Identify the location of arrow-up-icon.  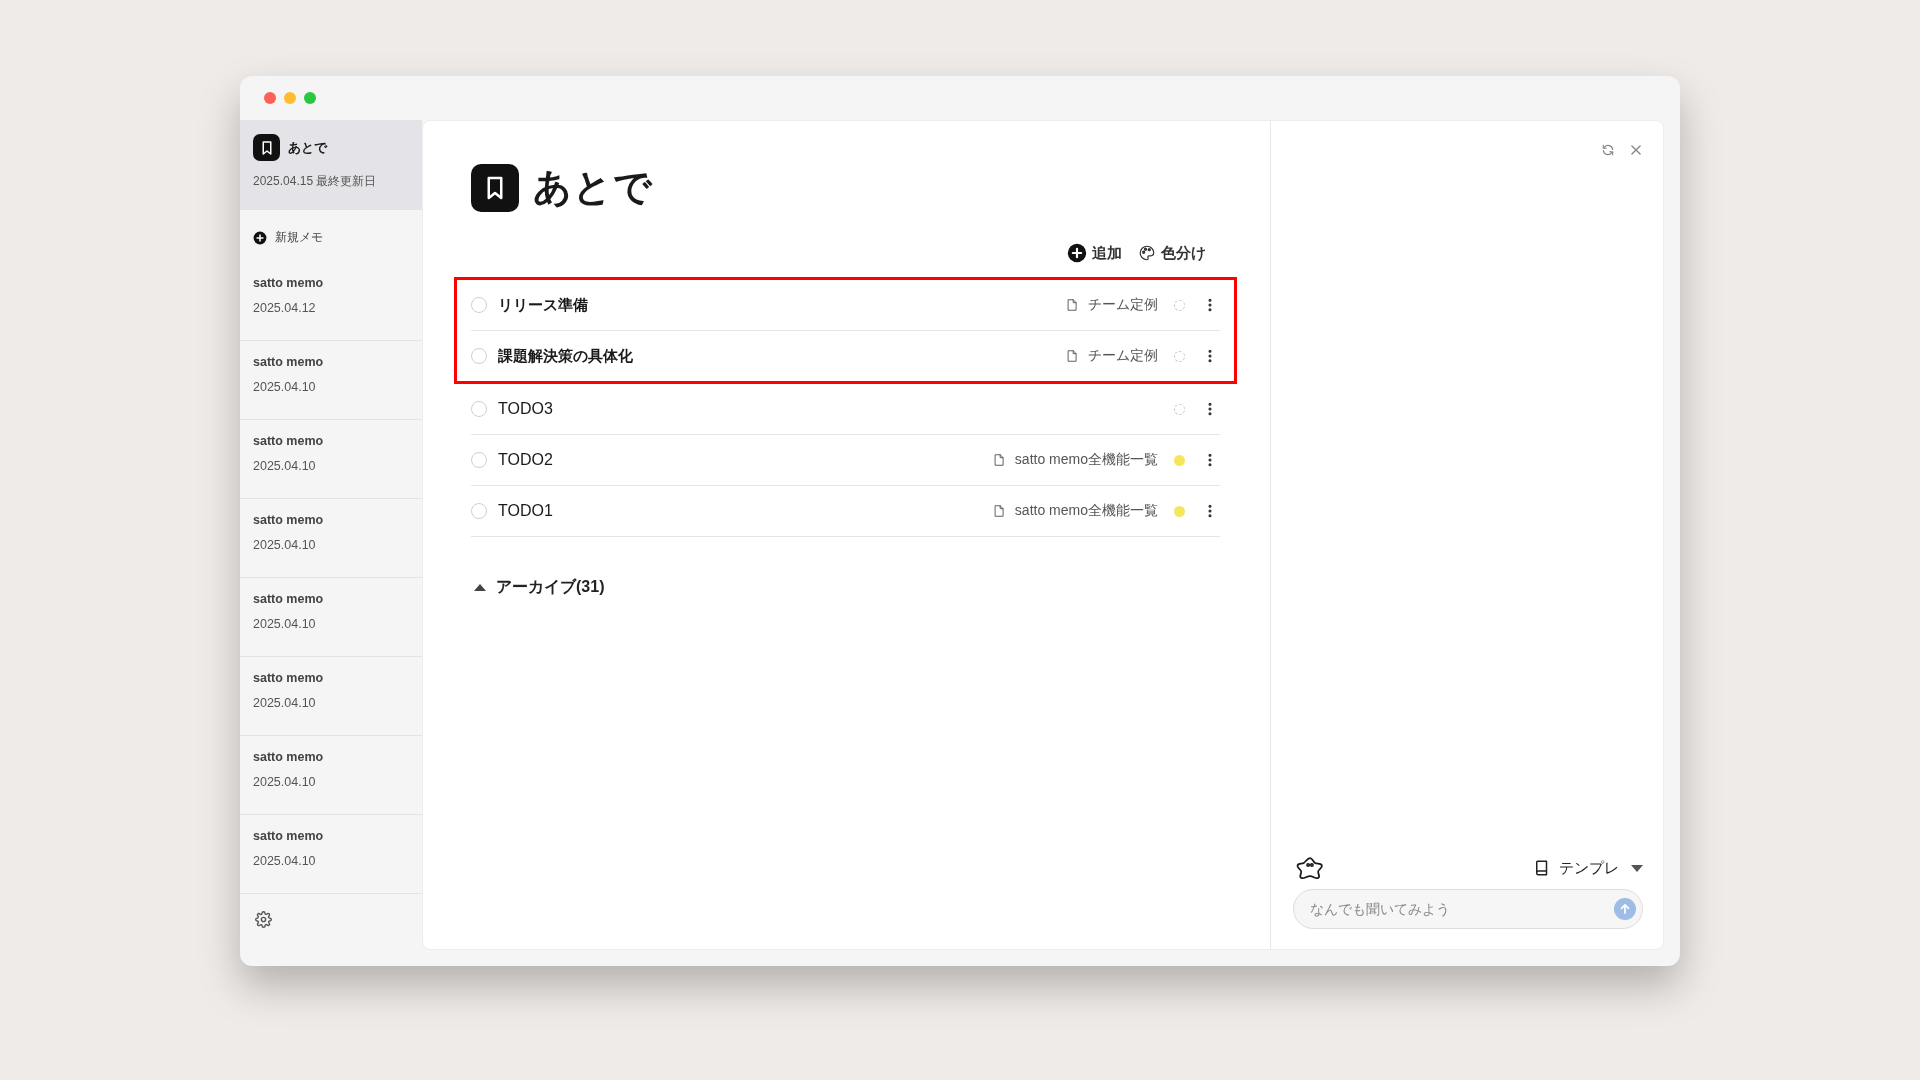
(1625, 909).